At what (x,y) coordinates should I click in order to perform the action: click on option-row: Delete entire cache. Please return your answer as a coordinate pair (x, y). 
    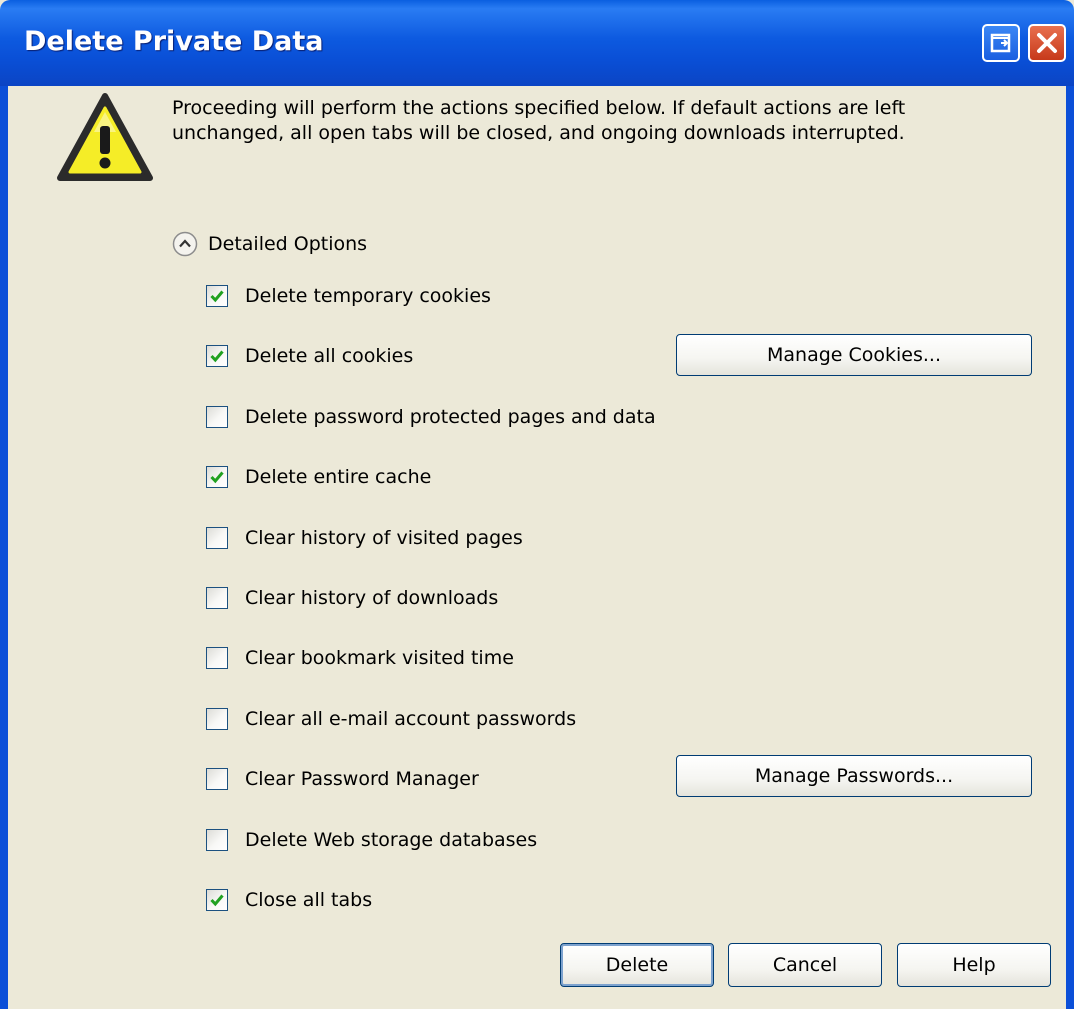
    Looking at the image, I should click on (318, 477).